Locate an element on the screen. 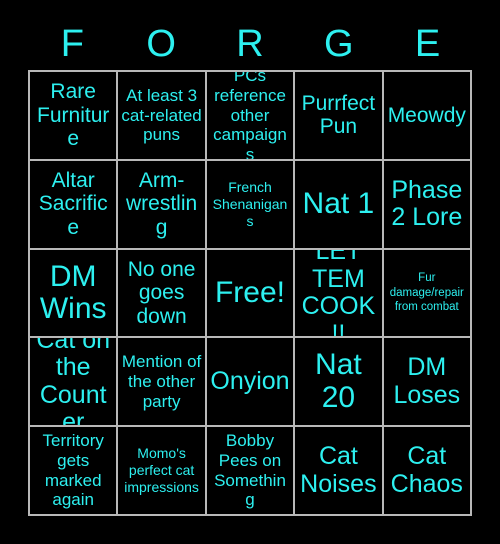 The height and width of the screenshot is (544, 500). header-letter-3: R is located at coordinates (250, 44).